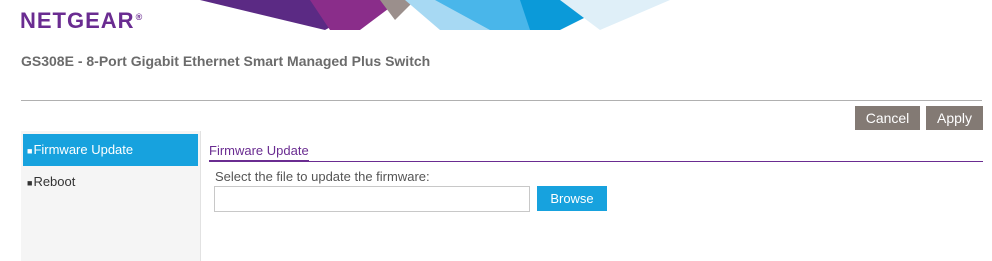 The width and height of the screenshot is (992, 261). Describe the element at coordinates (139, 16) in the screenshot. I see `registered-mark: ®` at that location.